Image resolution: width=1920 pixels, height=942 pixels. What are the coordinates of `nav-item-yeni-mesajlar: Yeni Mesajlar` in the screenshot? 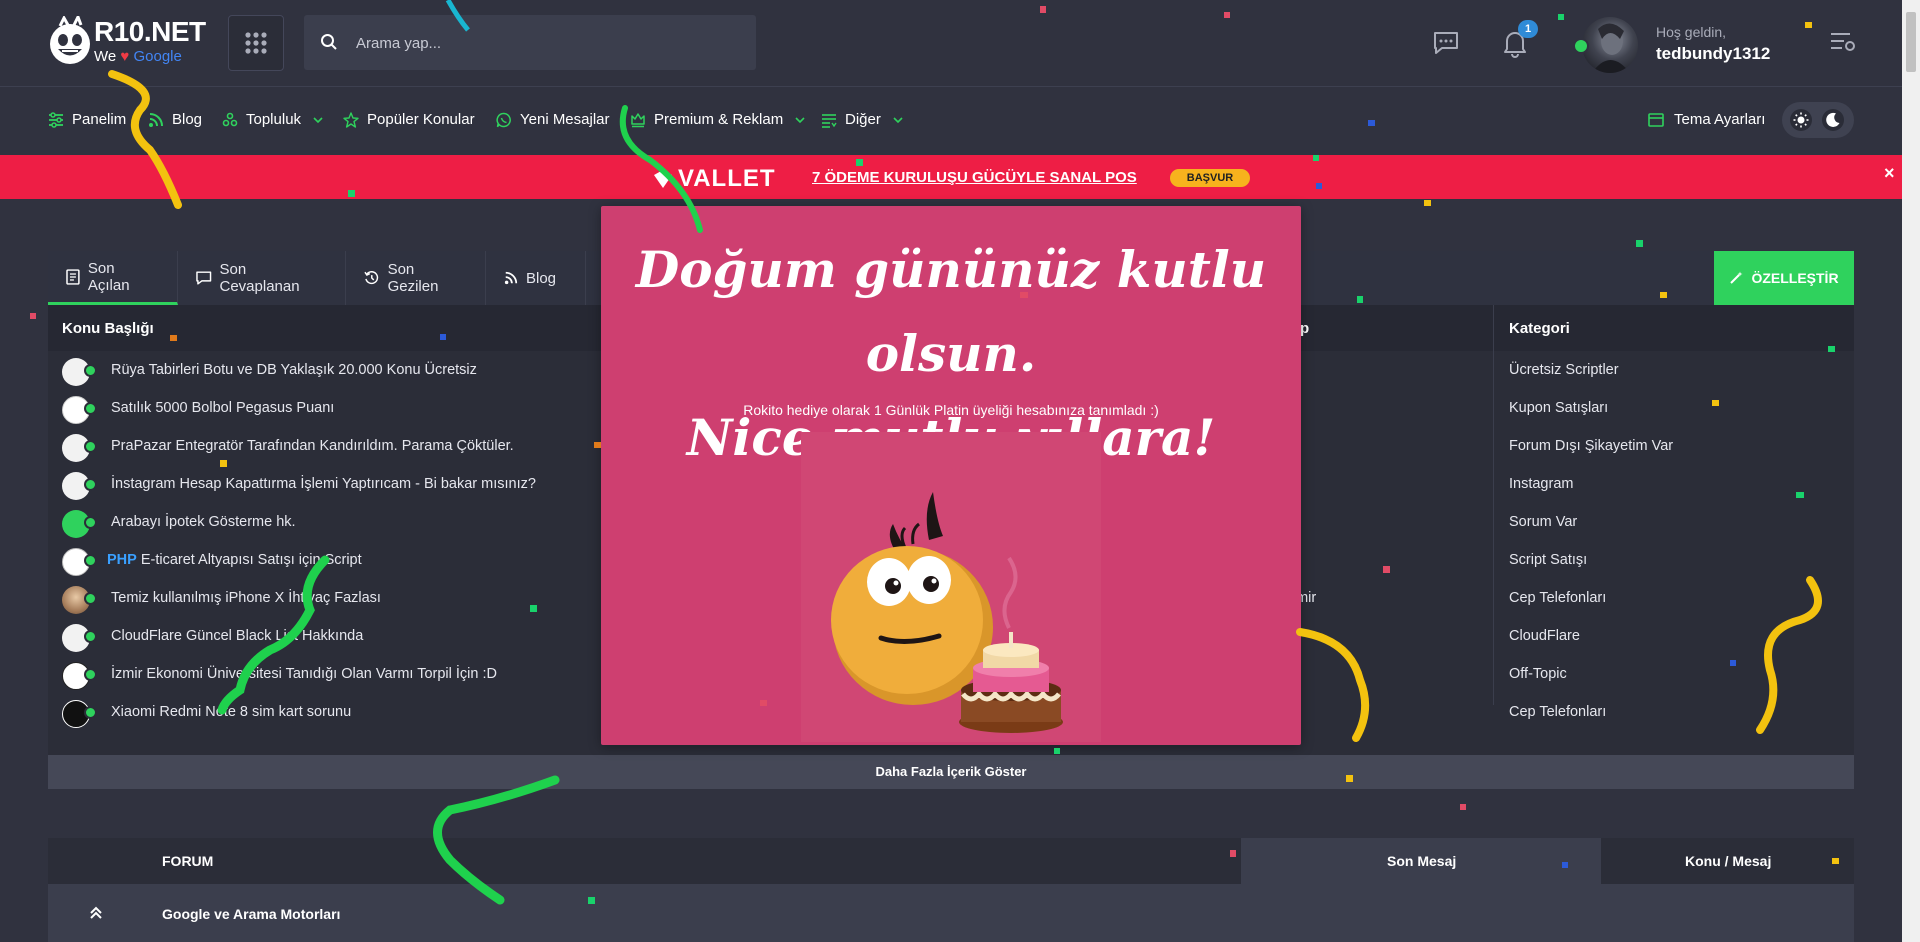 It's located at (553, 119).